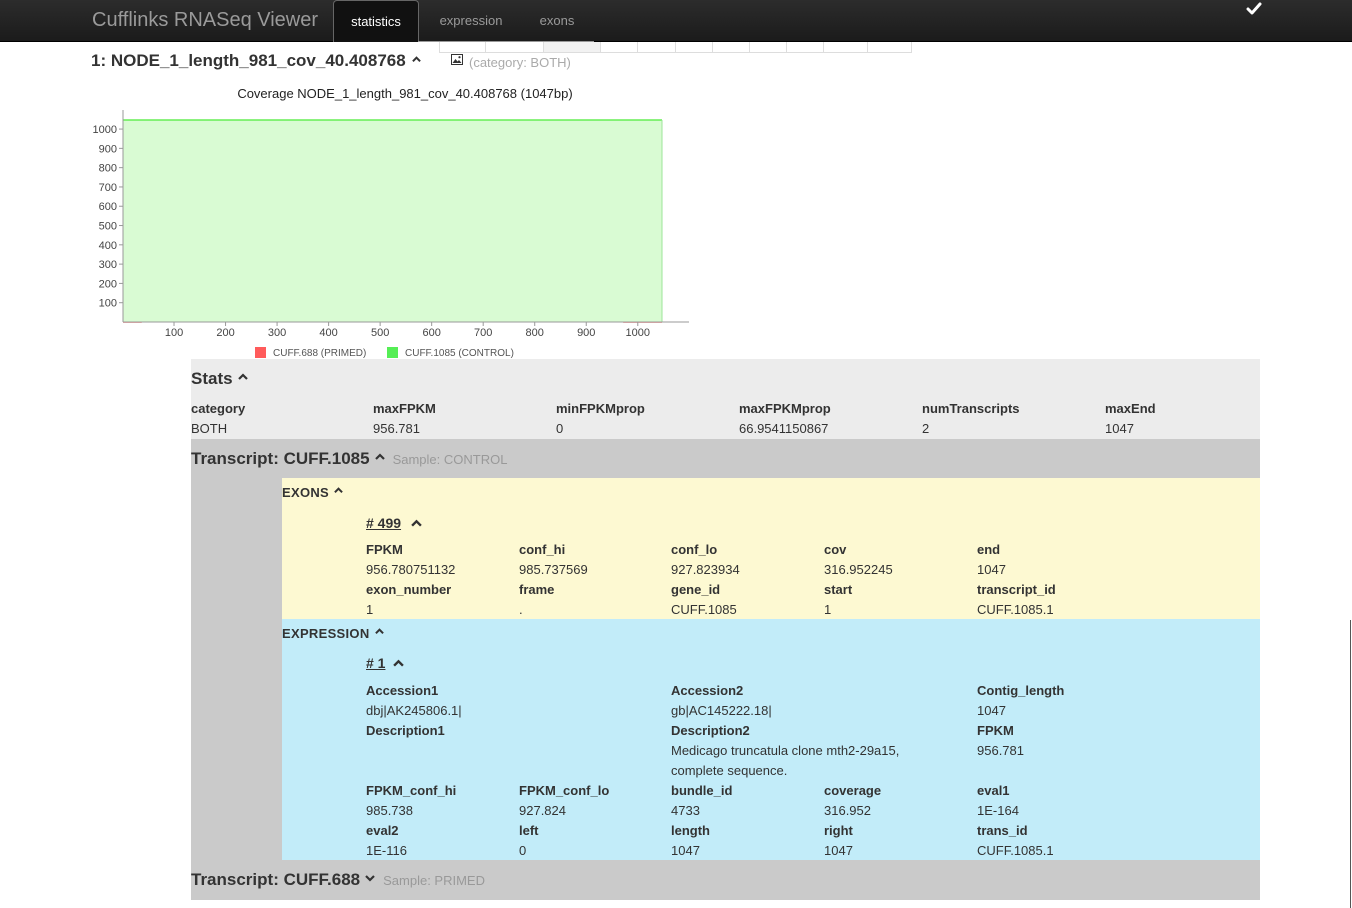  I want to click on exon-value-frame: ., so click(521, 609).